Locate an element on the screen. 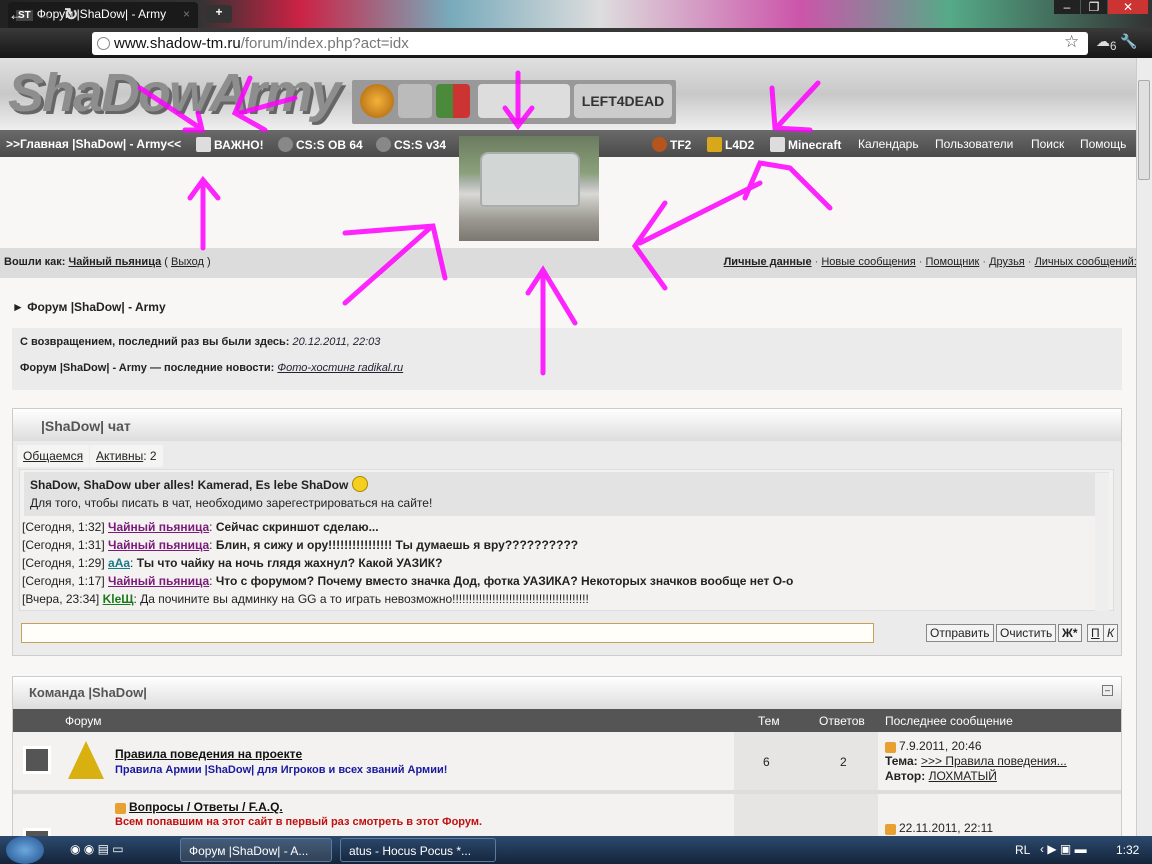 The width and height of the screenshot is (1152, 864). forward-icon: → is located at coordinates (44, 15).